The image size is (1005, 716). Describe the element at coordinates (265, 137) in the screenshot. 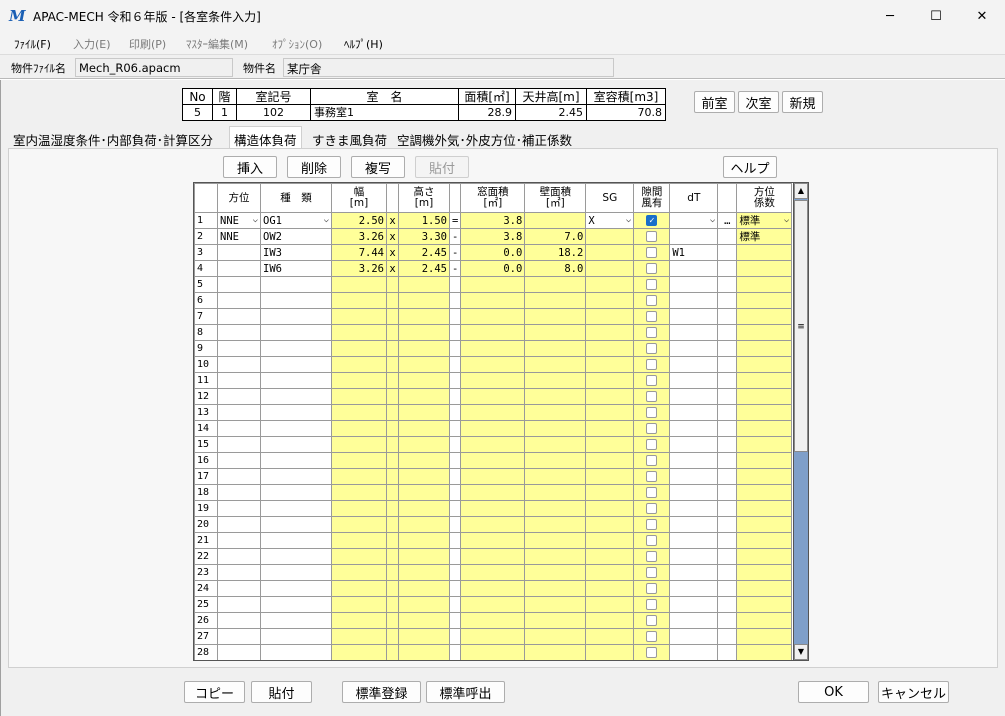

I see `tab-structure-load: 構造体負荷` at that location.